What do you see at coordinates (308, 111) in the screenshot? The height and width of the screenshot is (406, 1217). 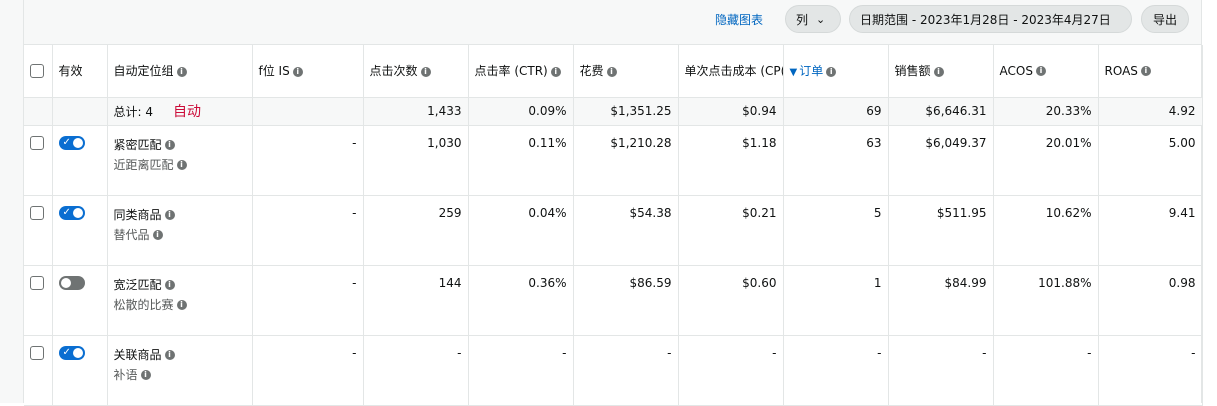 I see `total-is` at bounding box center [308, 111].